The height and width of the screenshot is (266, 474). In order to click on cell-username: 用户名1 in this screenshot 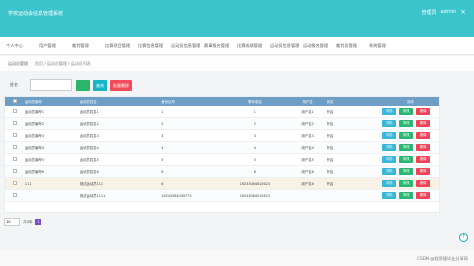, I will do `click(307, 112)`.